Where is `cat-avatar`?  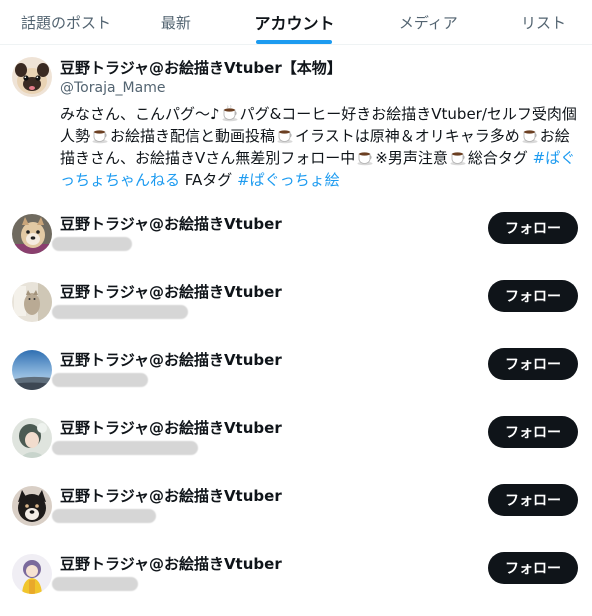
cat-avatar is located at coordinates (32, 302).